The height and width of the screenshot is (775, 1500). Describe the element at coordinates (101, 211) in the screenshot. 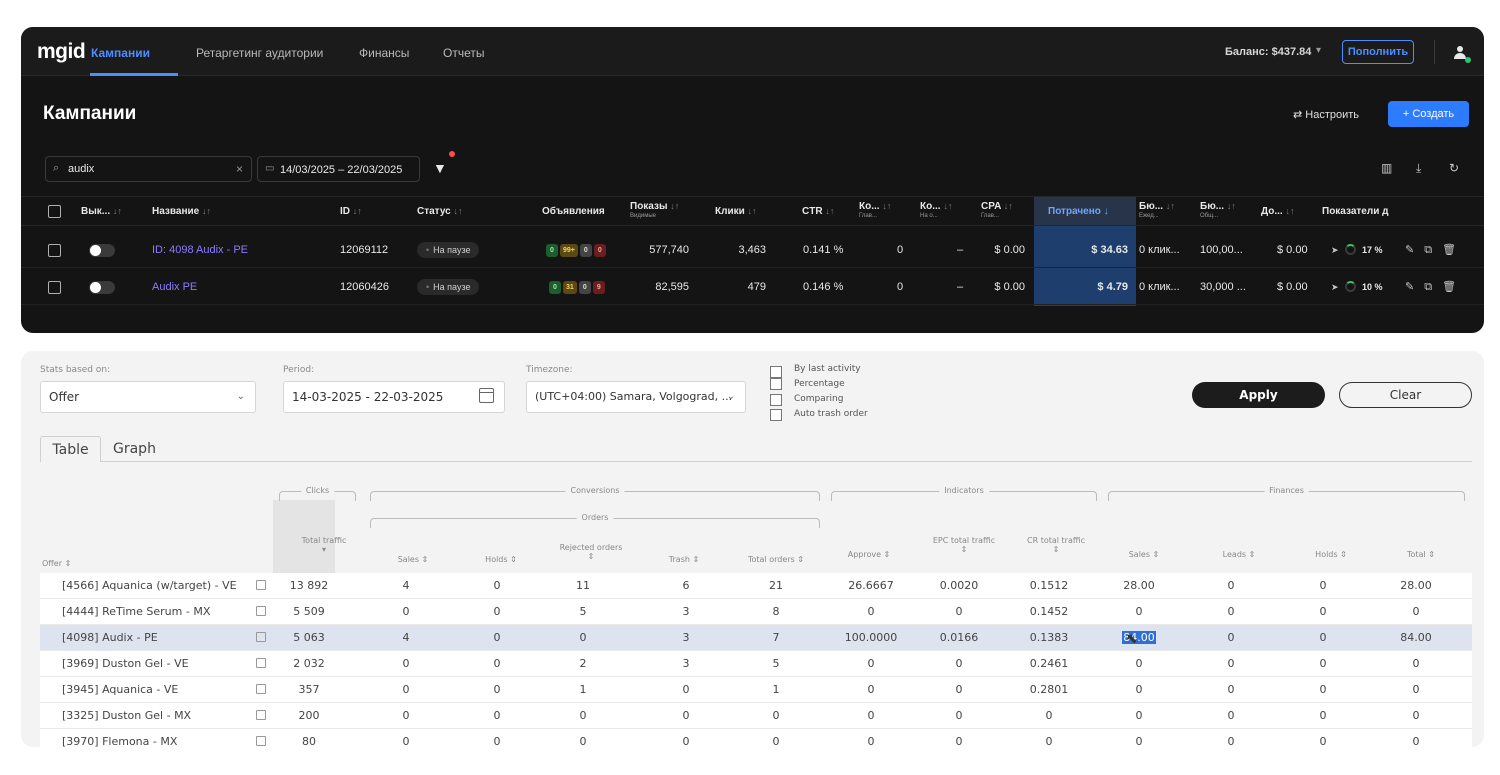

I see `col-enabled: Вык... ↓↑` at that location.